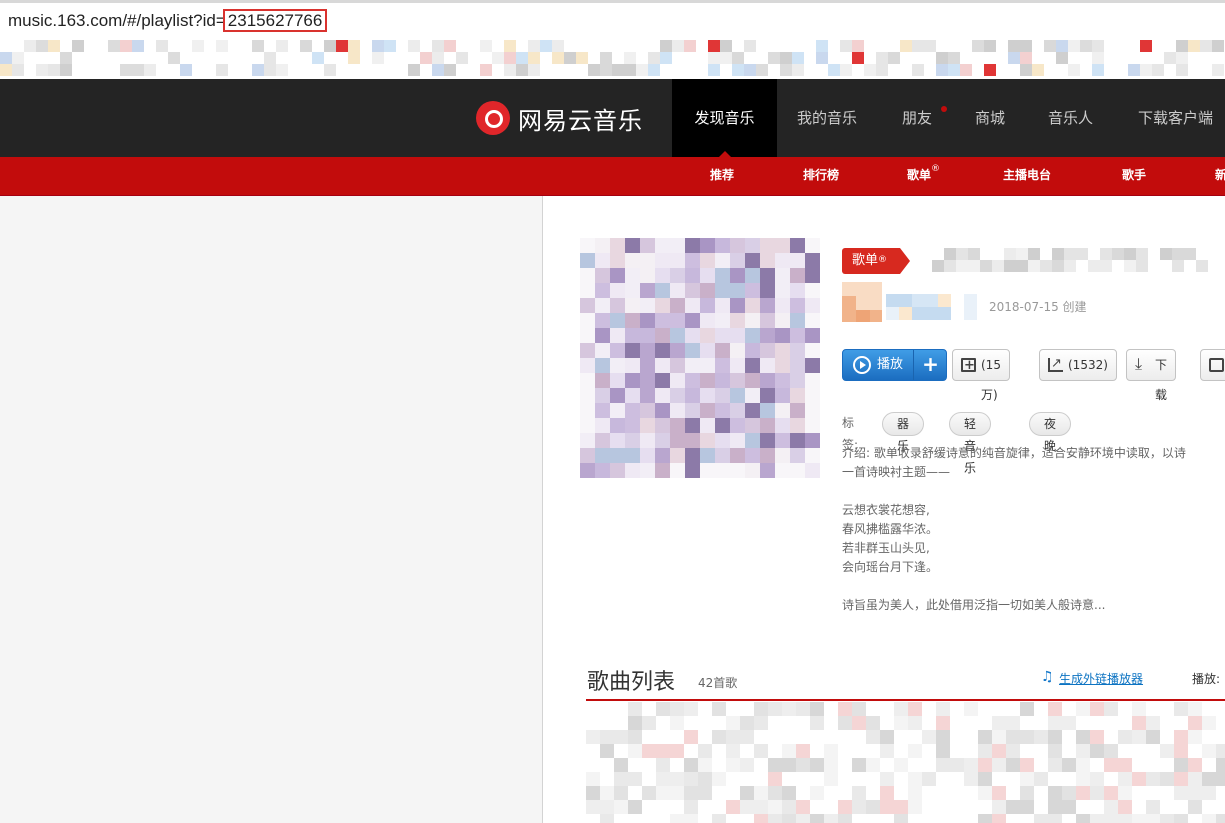  Describe the element at coordinates (894, 365) in the screenshot. I see `play-button: 播放 +` at that location.